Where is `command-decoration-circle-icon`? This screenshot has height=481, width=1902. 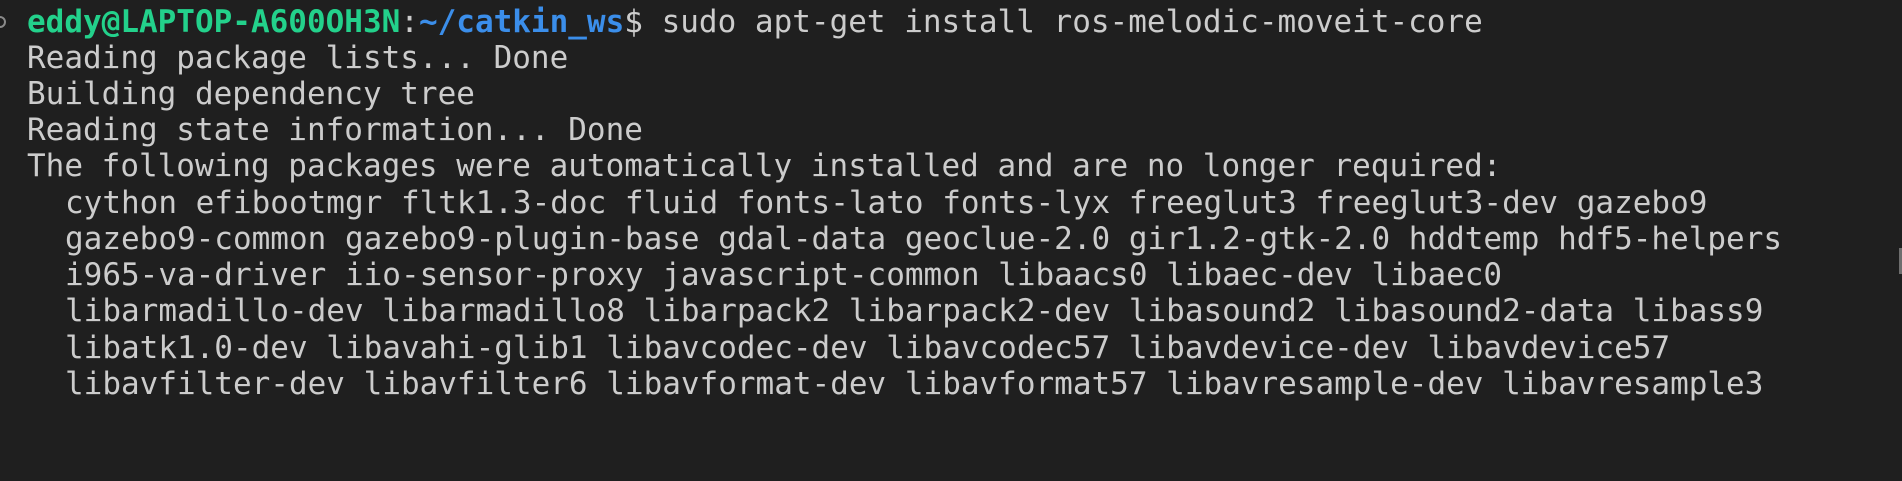
command-decoration-circle-icon is located at coordinates (3, 22).